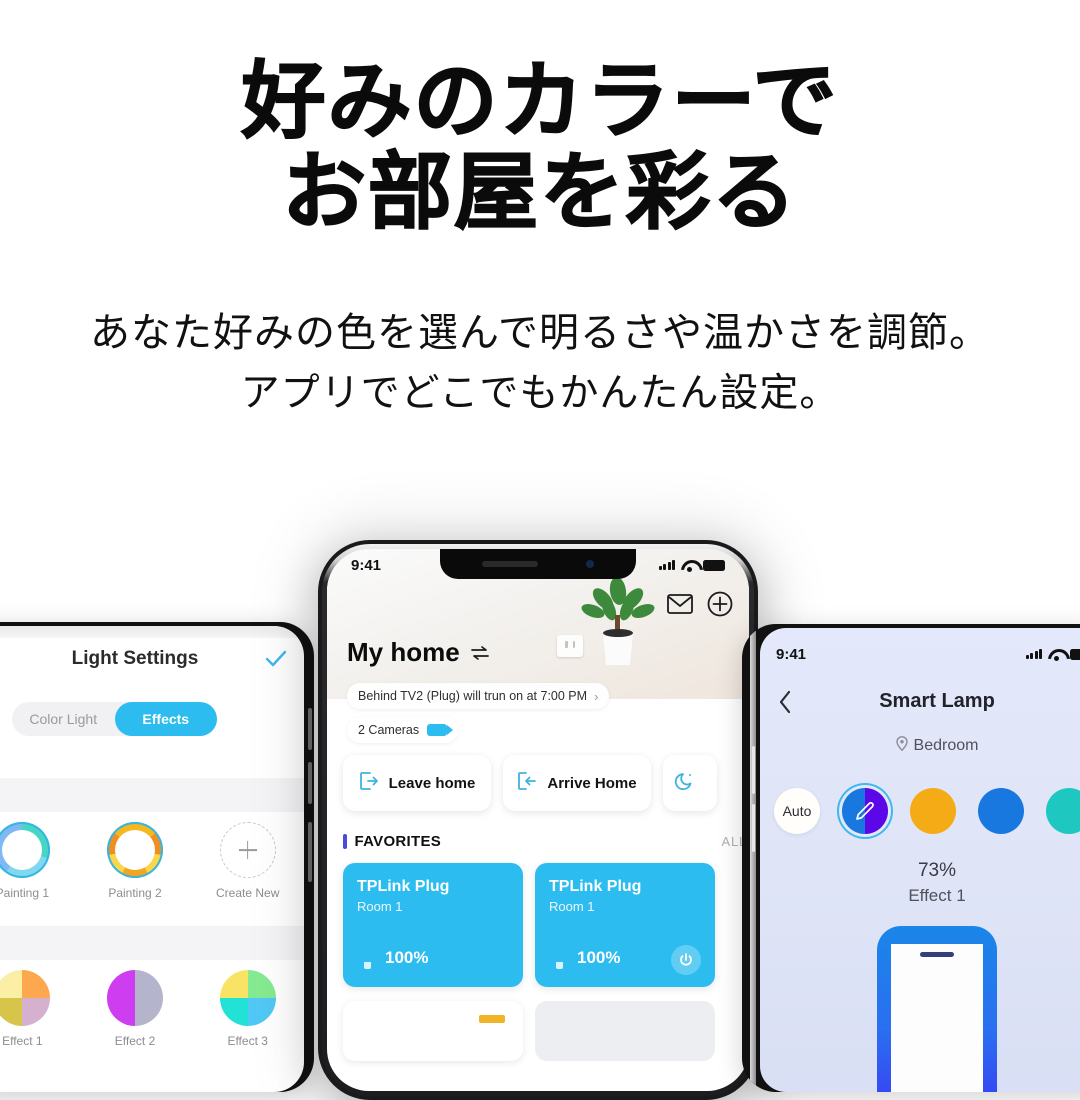  What do you see at coordinates (540, 101) in the screenshot?
I see `headline-line-1: 好みのカラーで` at bounding box center [540, 101].